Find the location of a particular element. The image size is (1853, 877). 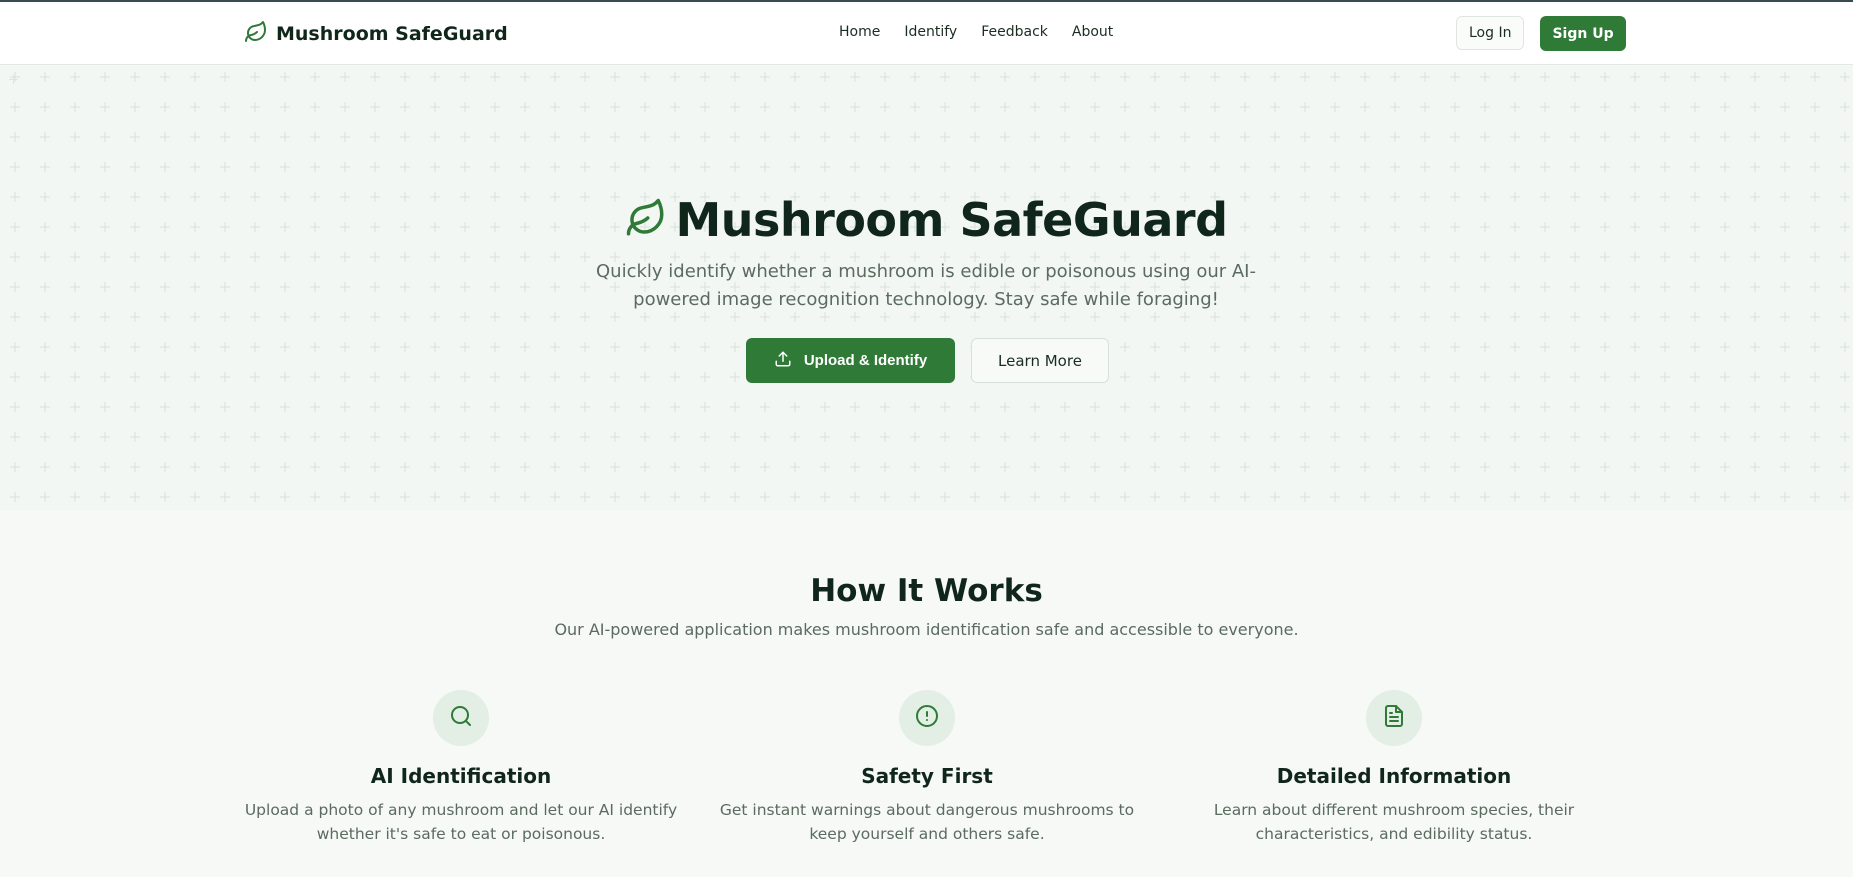

hero-actions: Upload & Identify Learn More is located at coordinates (927, 360).